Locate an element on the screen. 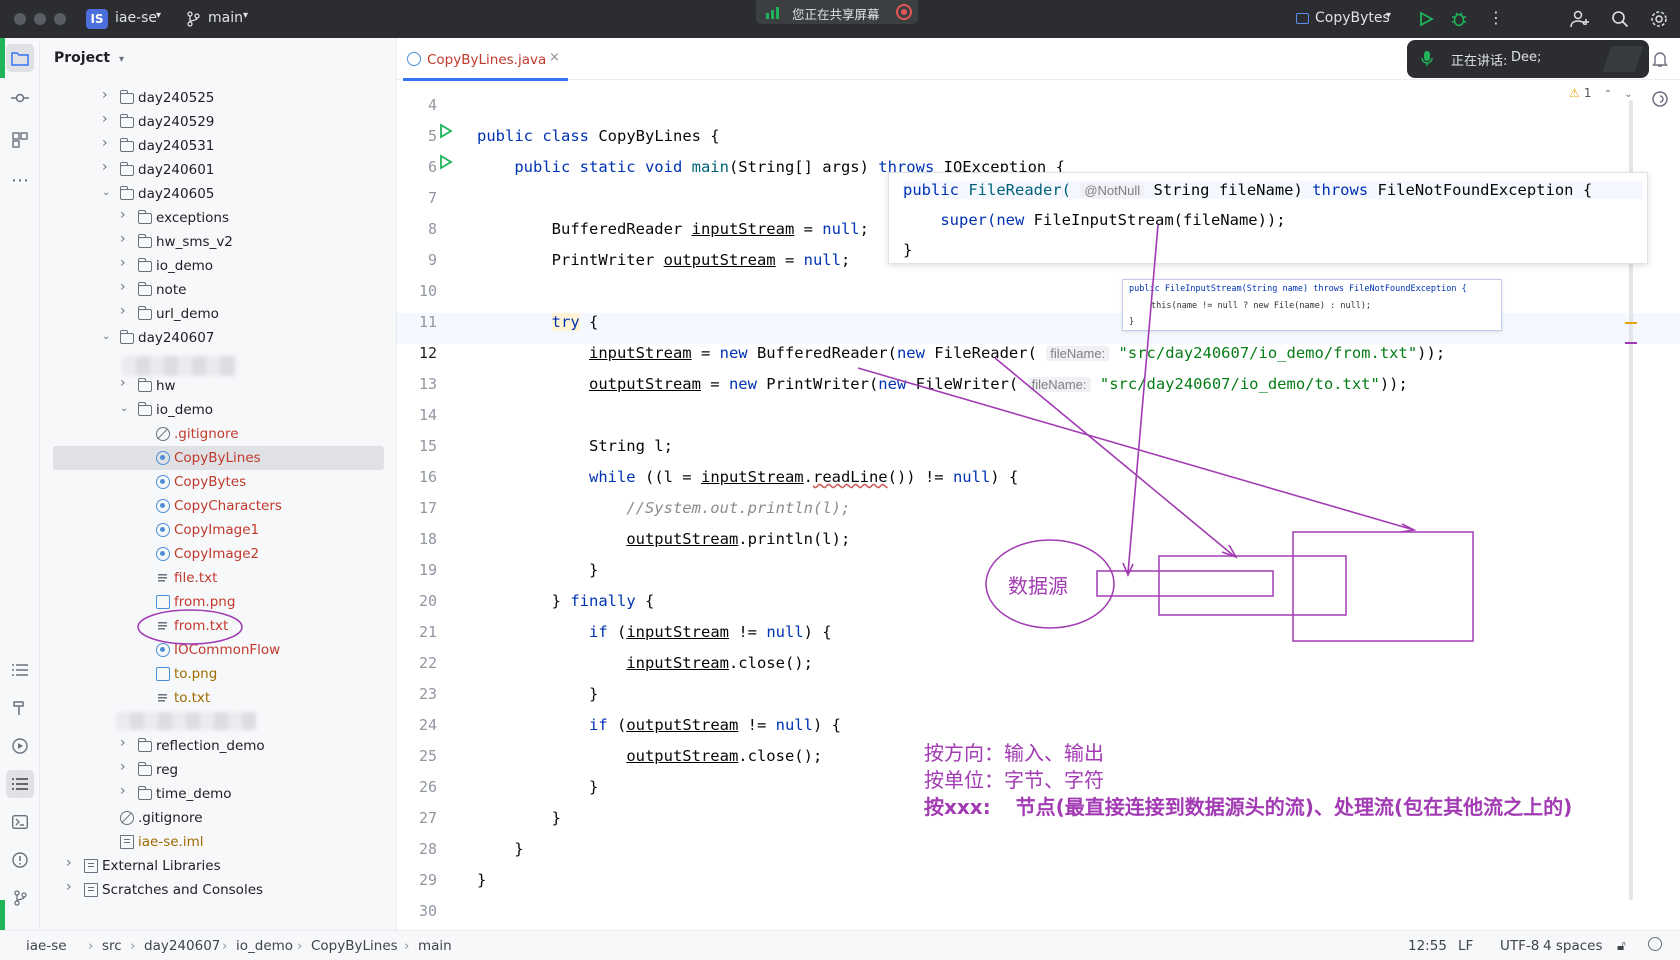 The image size is (1680, 960). tree-item: › io_demo is located at coordinates (218, 266).